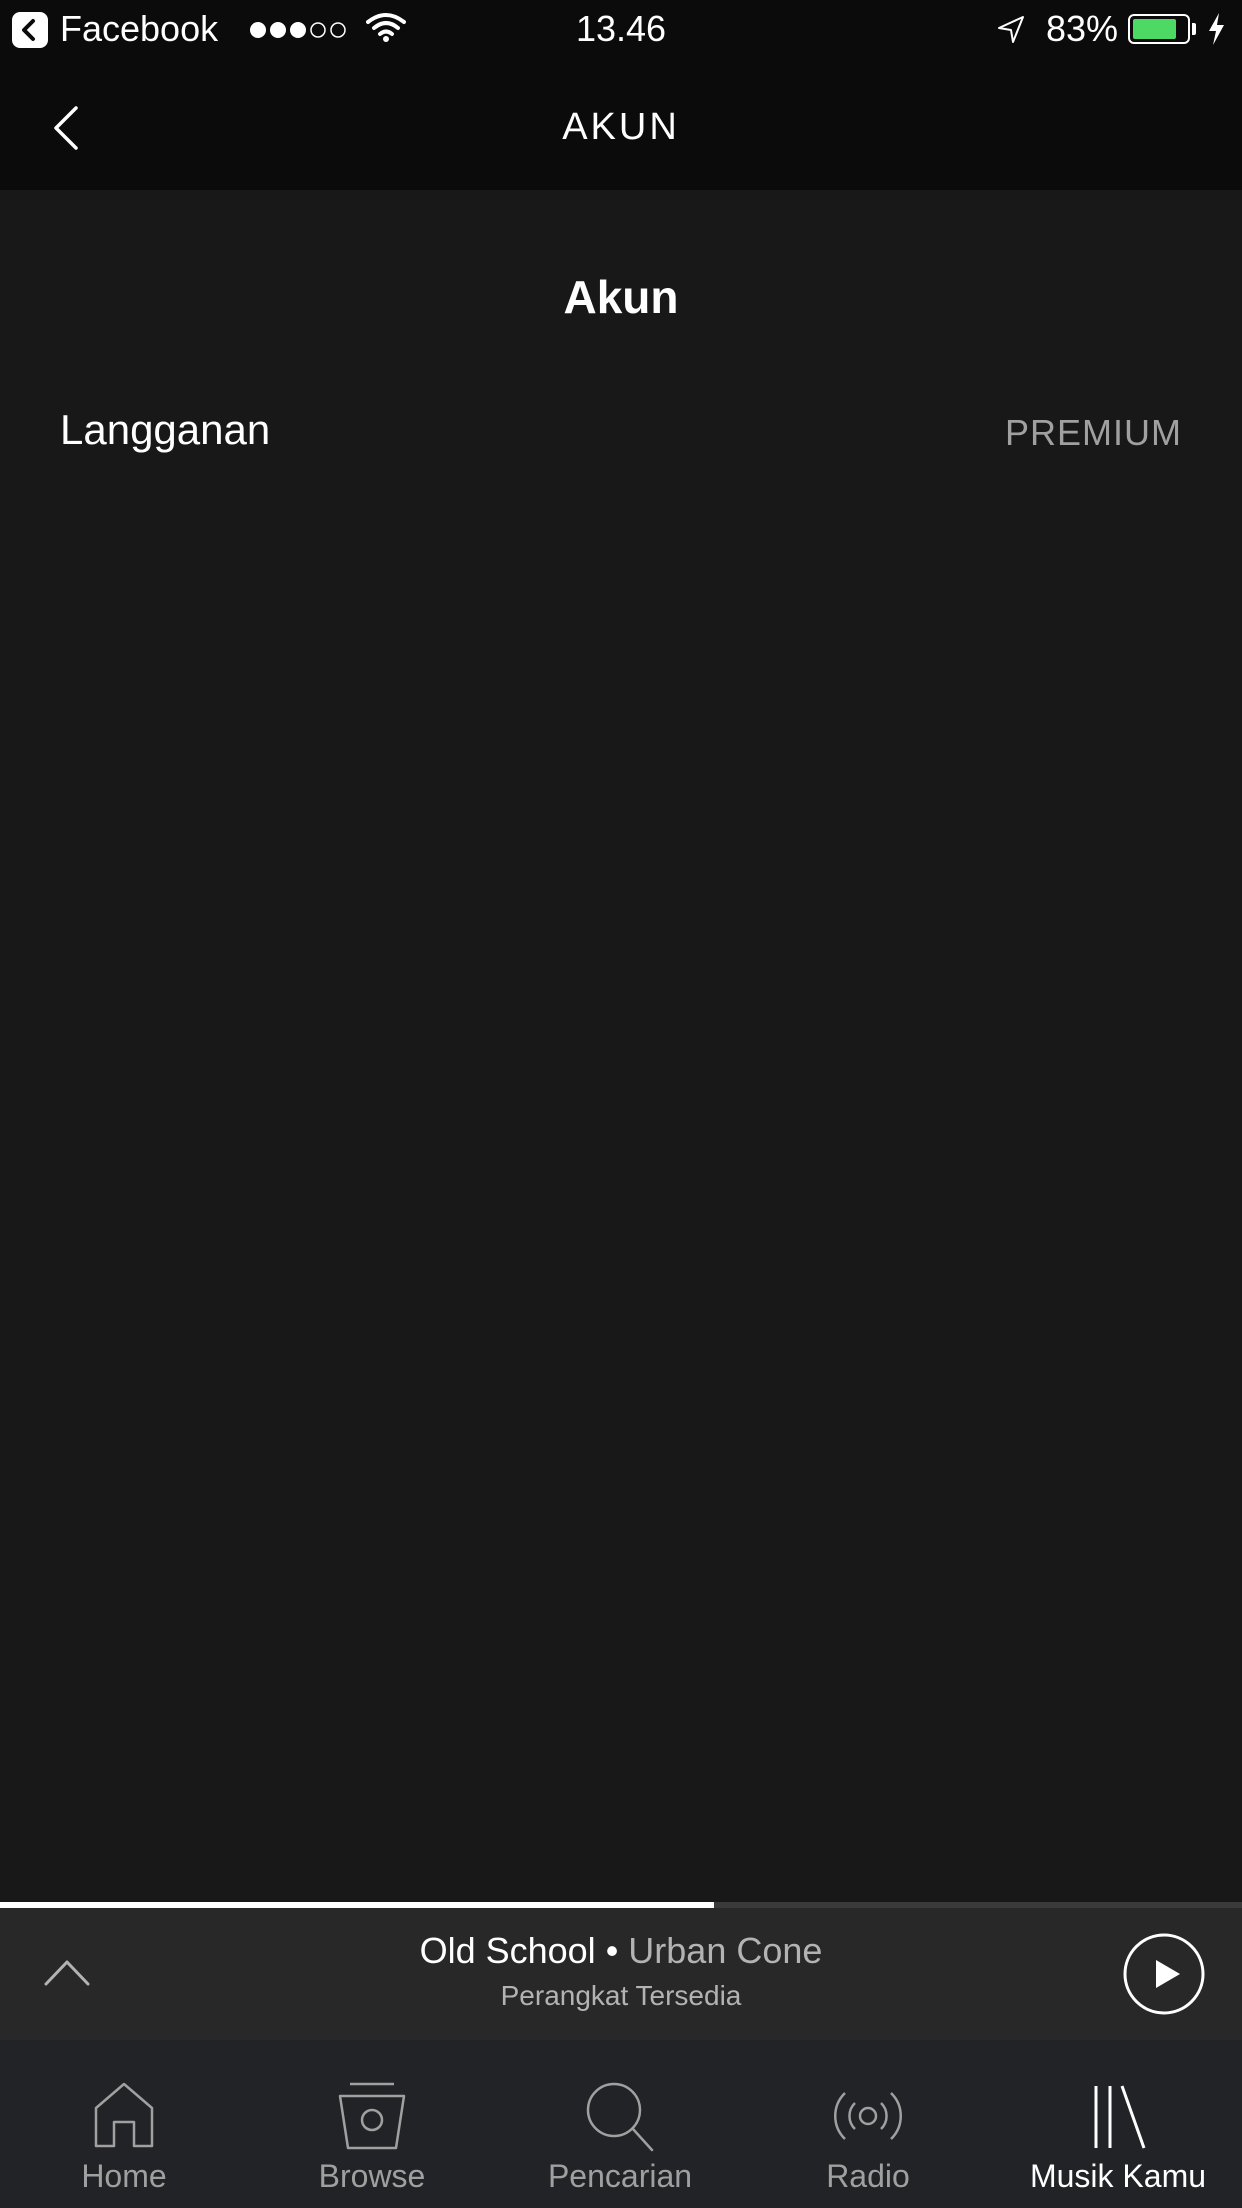 The image size is (1242, 2208). Describe the element at coordinates (621, 435) in the screenshot. I see `subscription-row: Langganan PREMIUM` at that location.